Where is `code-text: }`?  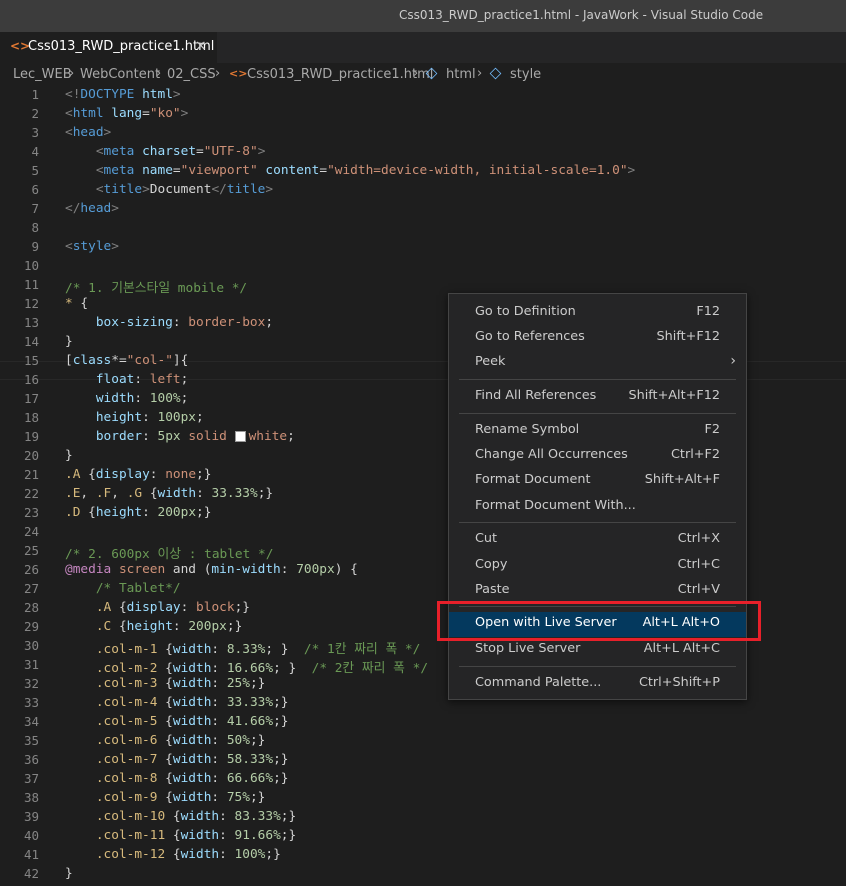
code-text: } is located at coordinates (69, 455).